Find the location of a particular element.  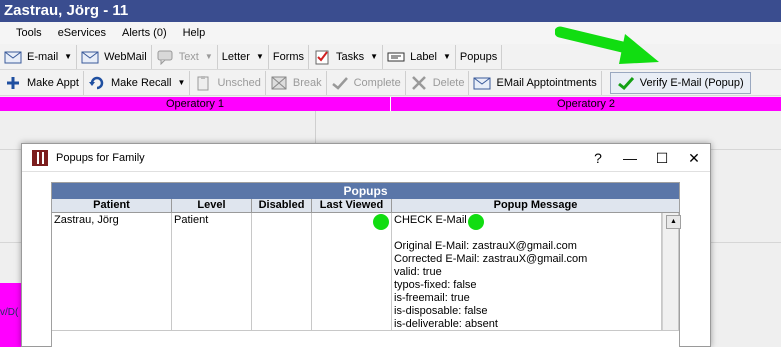

verify-email-button: Verify E-Mail (Popup) is located at coordinates (680, 82).